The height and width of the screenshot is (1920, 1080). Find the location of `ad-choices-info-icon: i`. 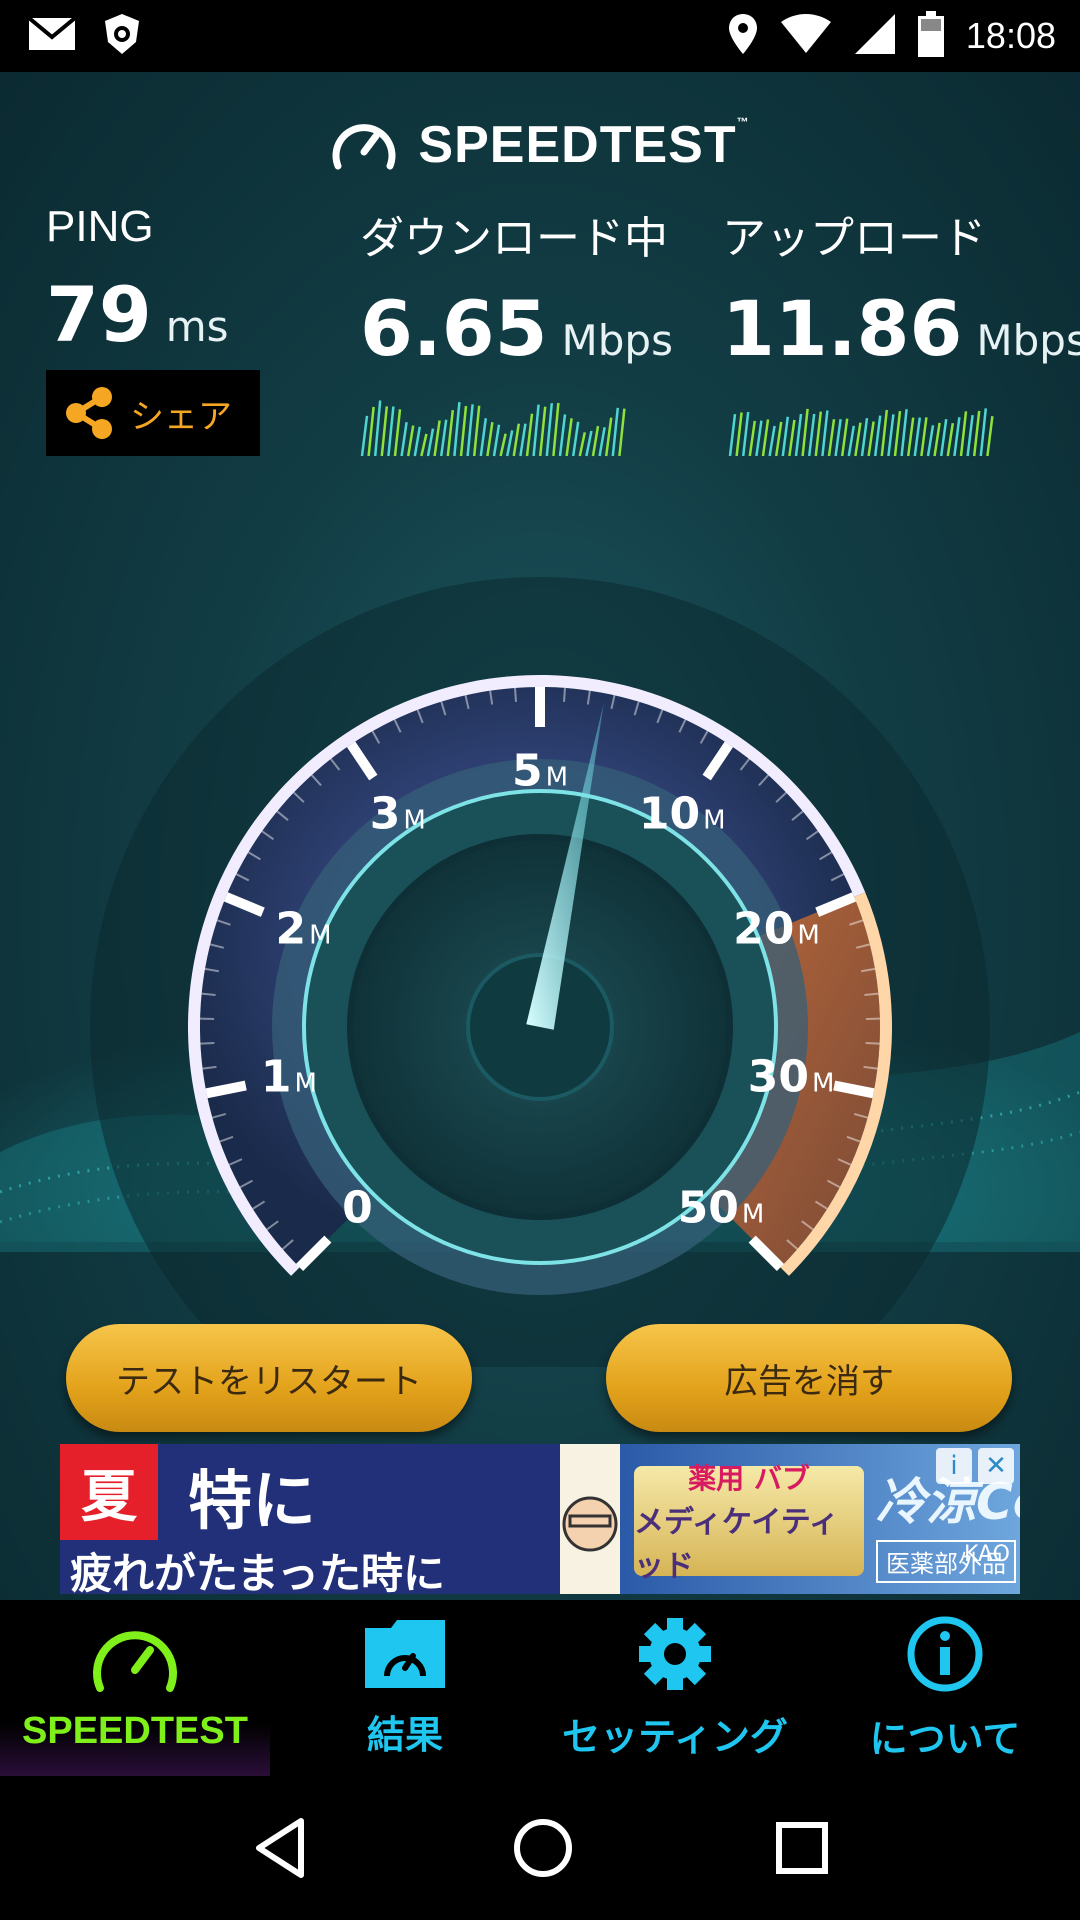

ad-choices-info-icon: i is located at coordinates (954, 1466).